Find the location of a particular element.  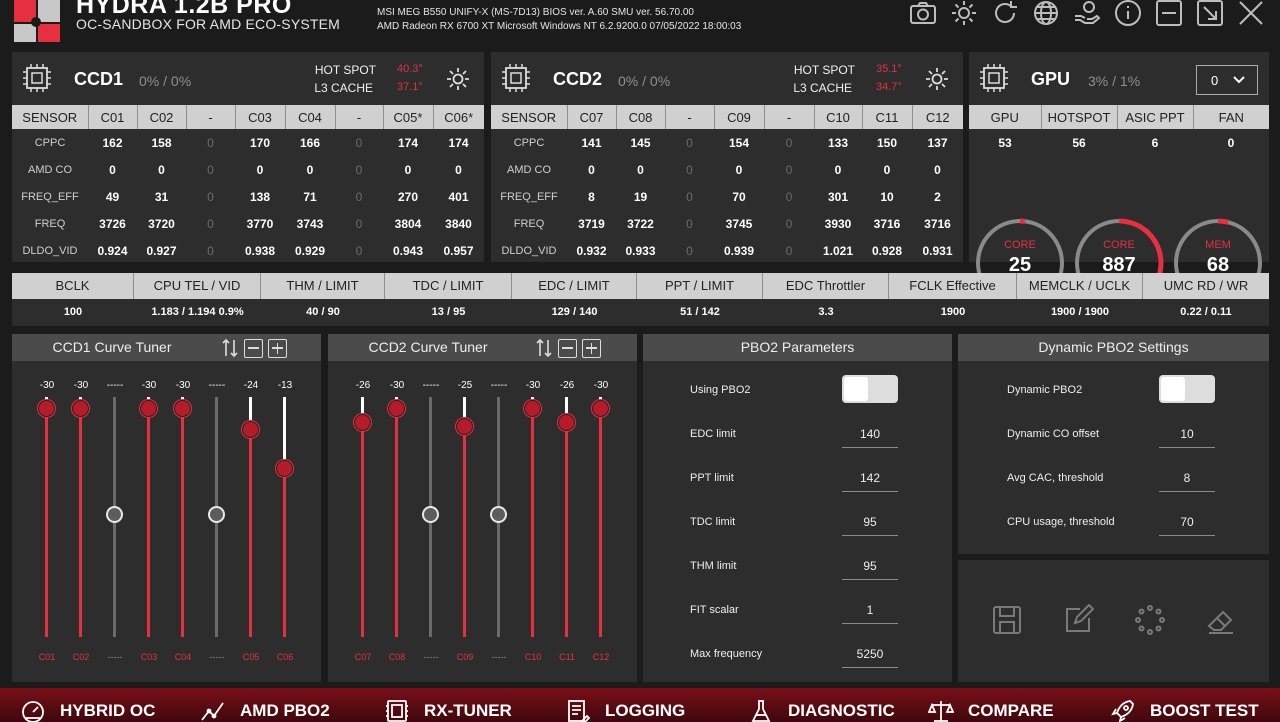

ccd2-hotspot-value: 35.1° is located at coordinates (889, 69).